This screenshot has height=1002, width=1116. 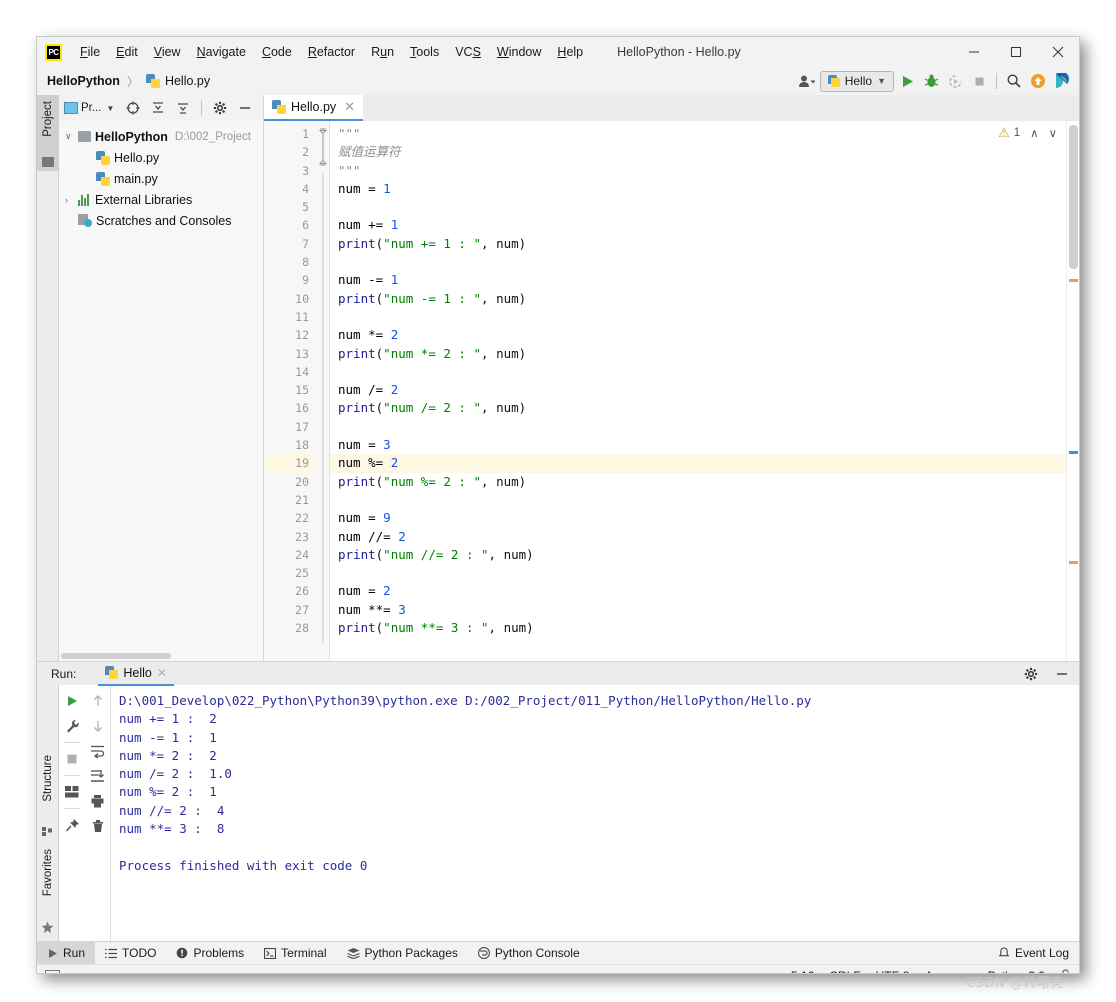 What do you see at coordinates (290, 500) in the screenshot?
I see `line-number: 21` at bounding box center [290, 500].